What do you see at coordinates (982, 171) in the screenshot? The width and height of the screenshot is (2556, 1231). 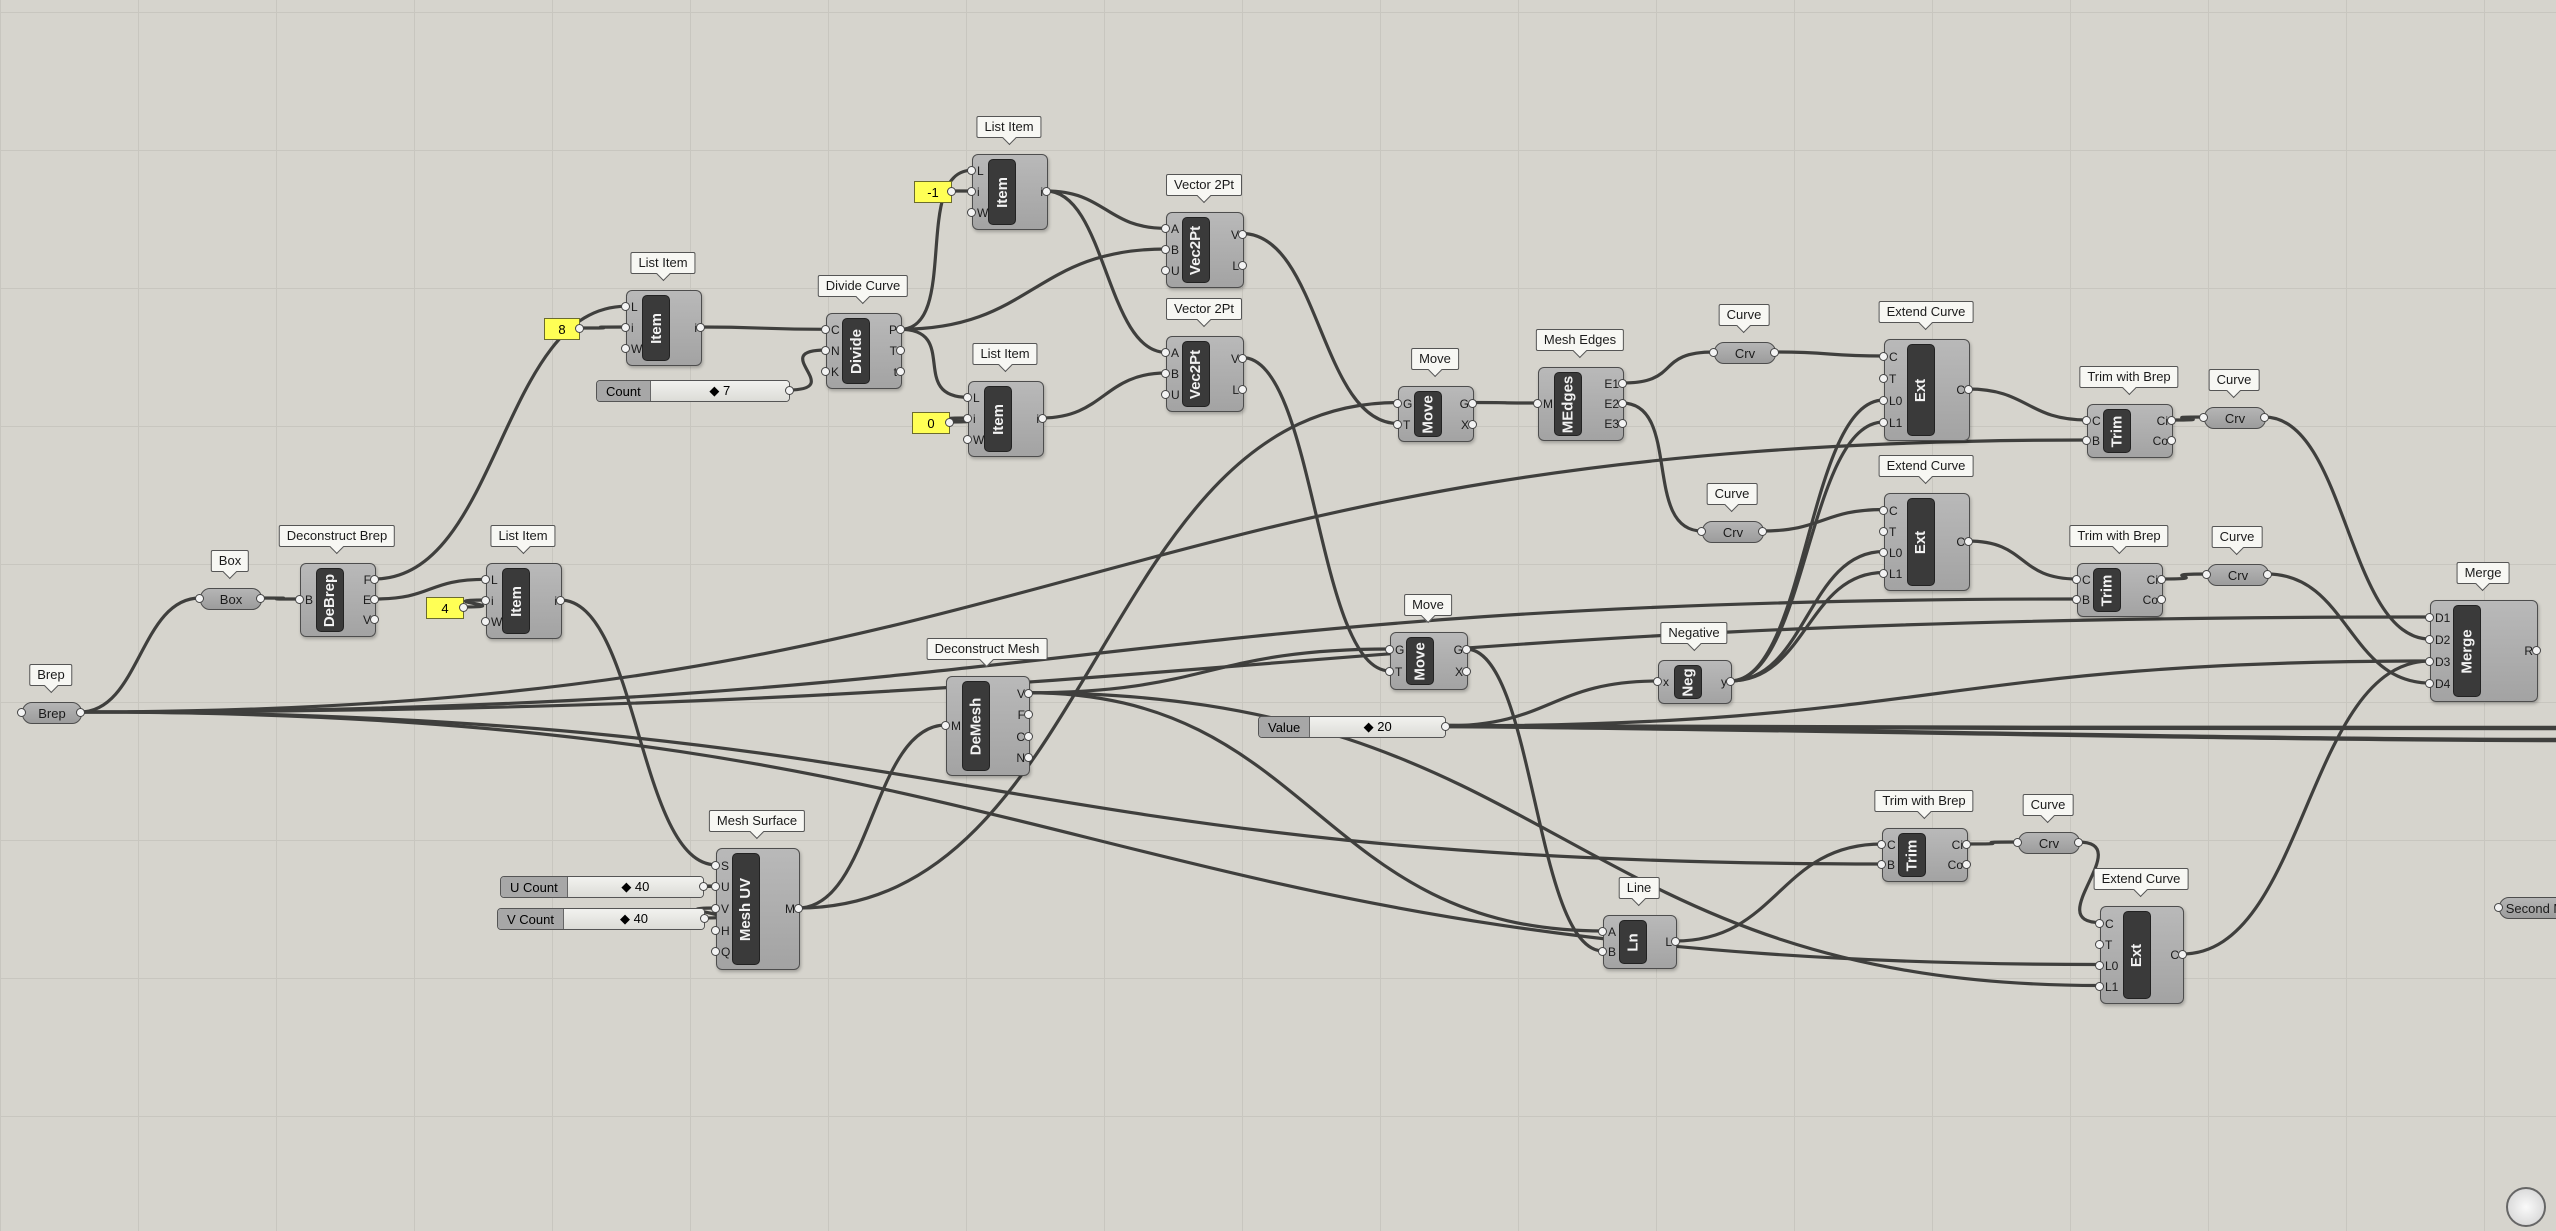 I see `li3-input-l: L` at bounding box center [982, 171].